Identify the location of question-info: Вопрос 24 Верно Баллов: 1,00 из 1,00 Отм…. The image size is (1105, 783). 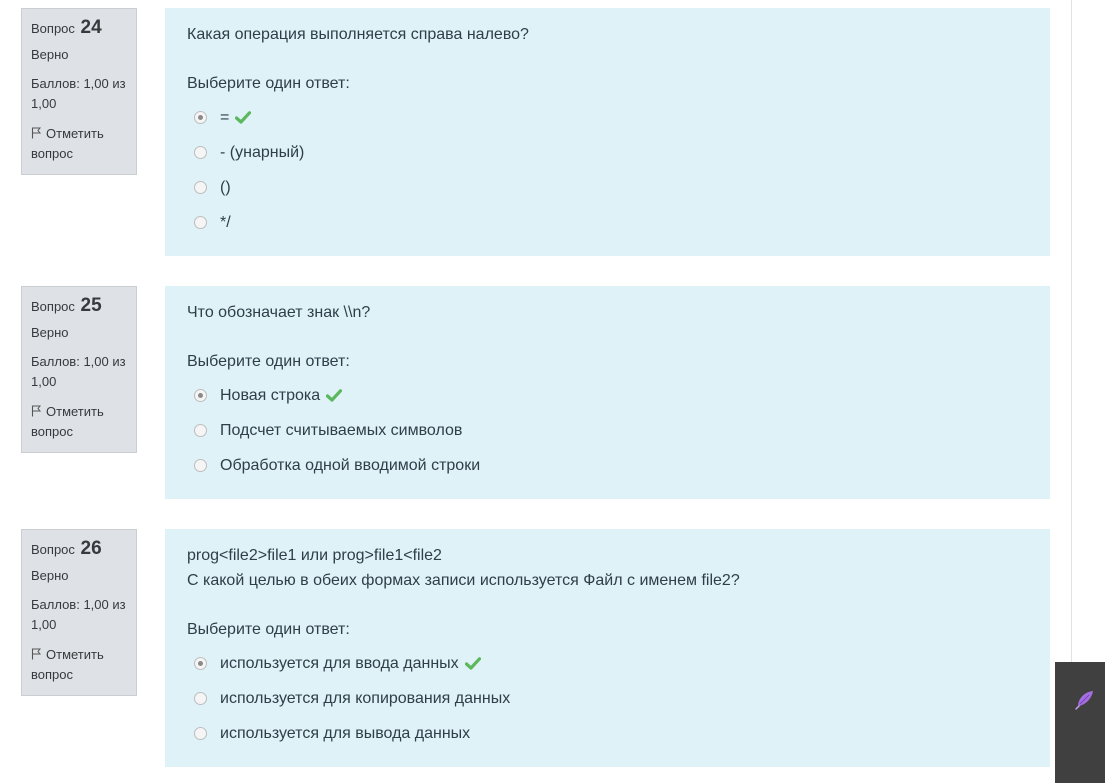
(79, 91).